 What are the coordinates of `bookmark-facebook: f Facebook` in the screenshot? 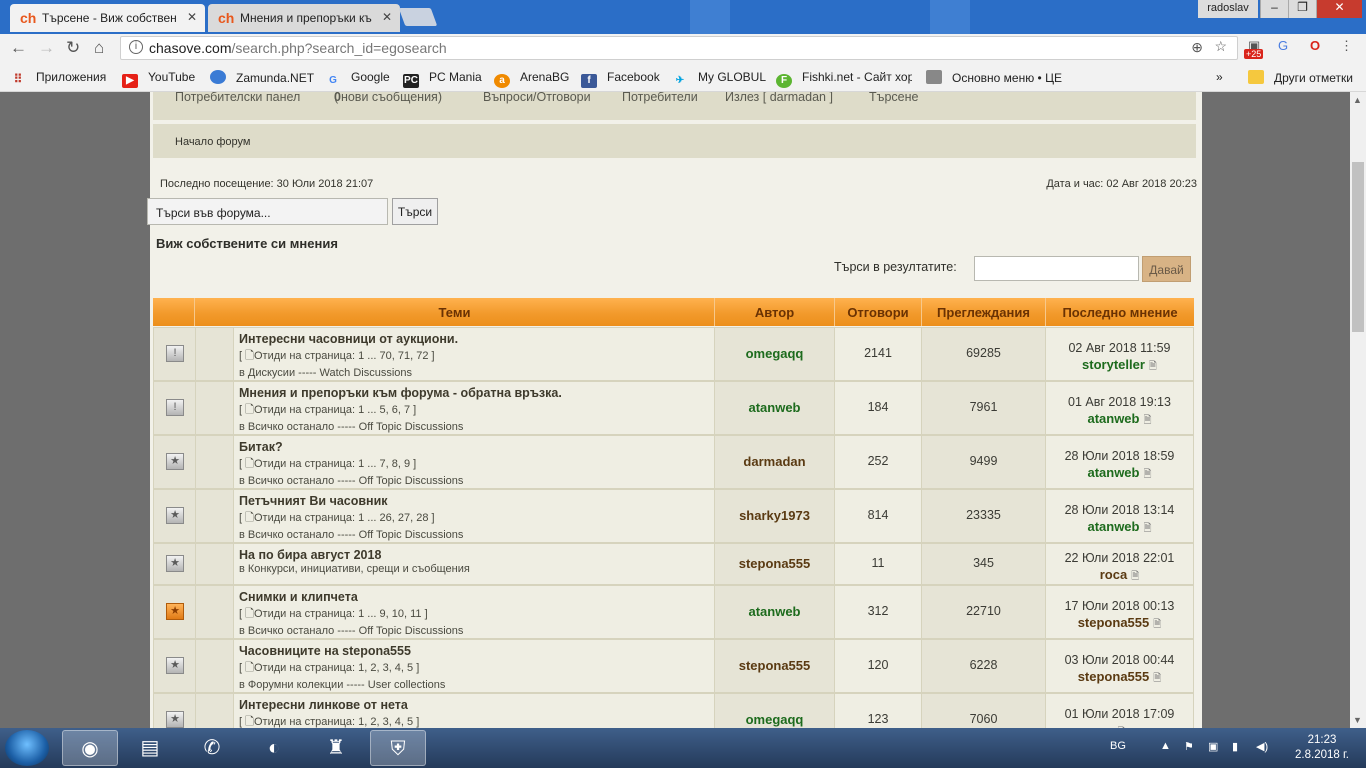 It's located at (620, 79).